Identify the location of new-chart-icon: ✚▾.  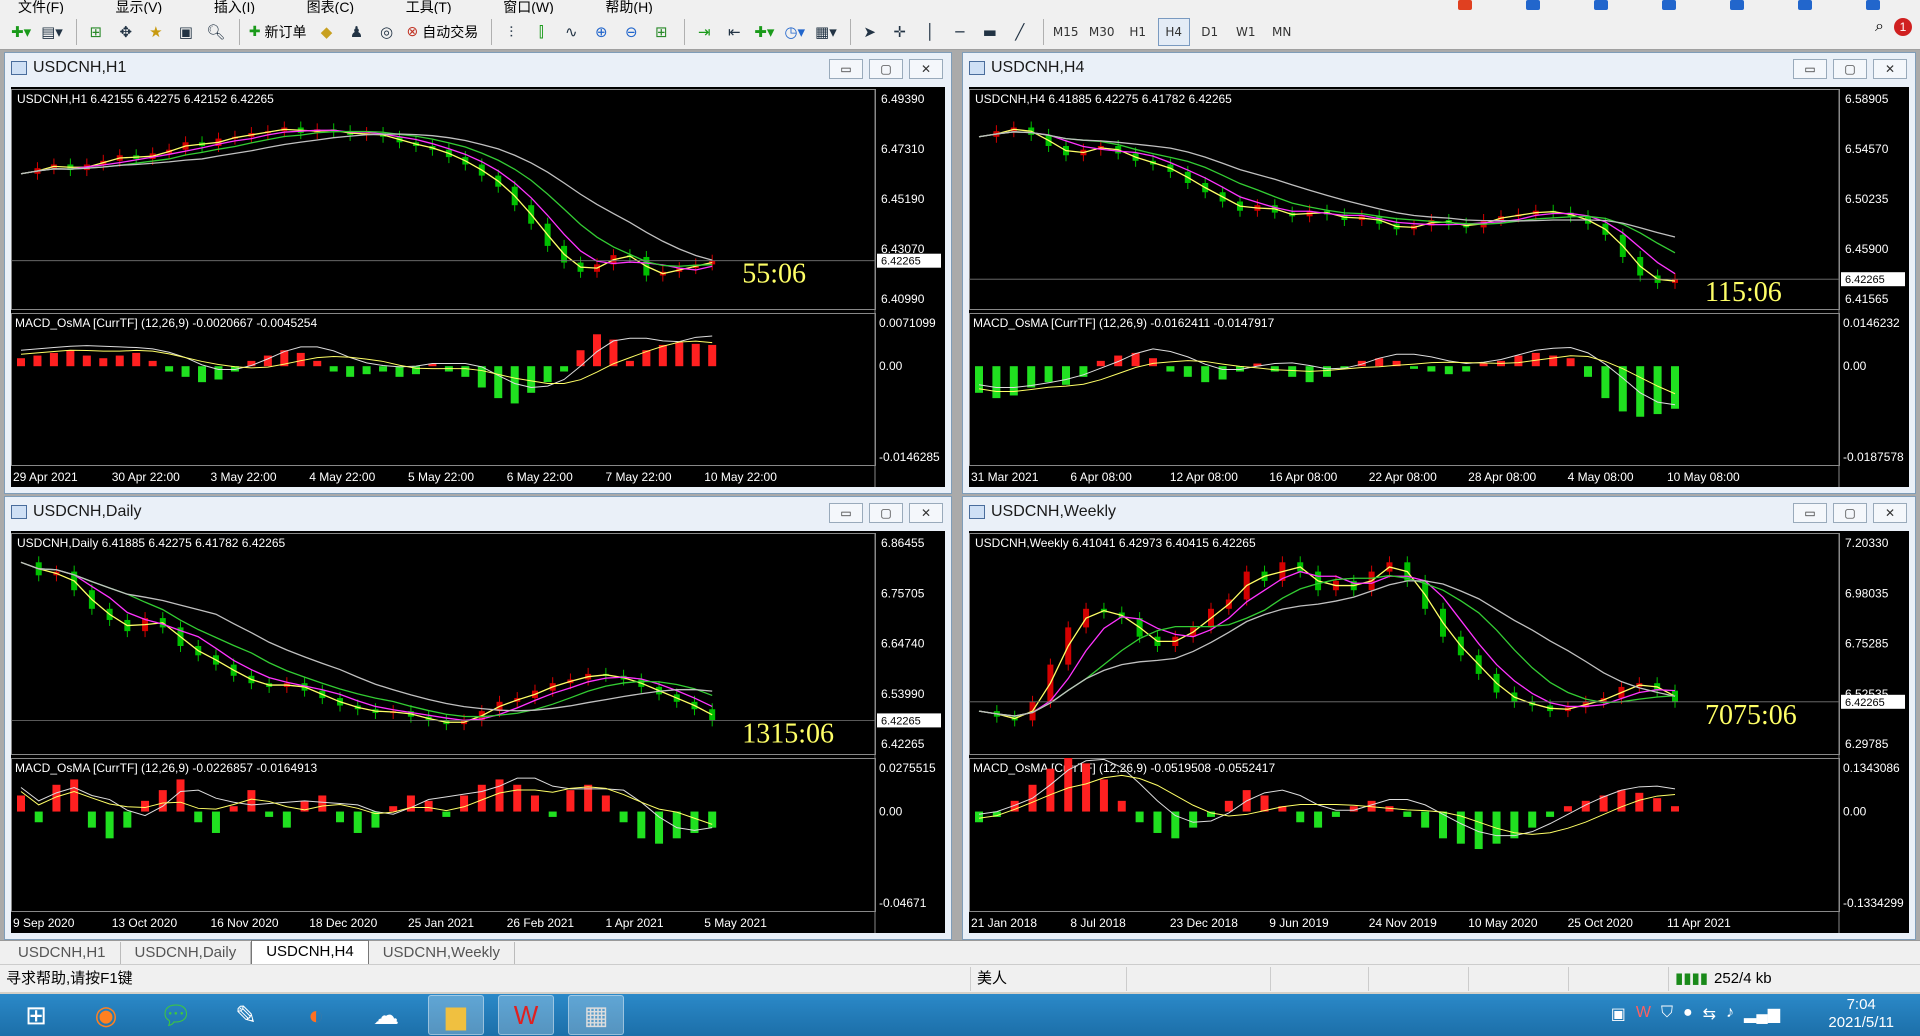
(21, 32).